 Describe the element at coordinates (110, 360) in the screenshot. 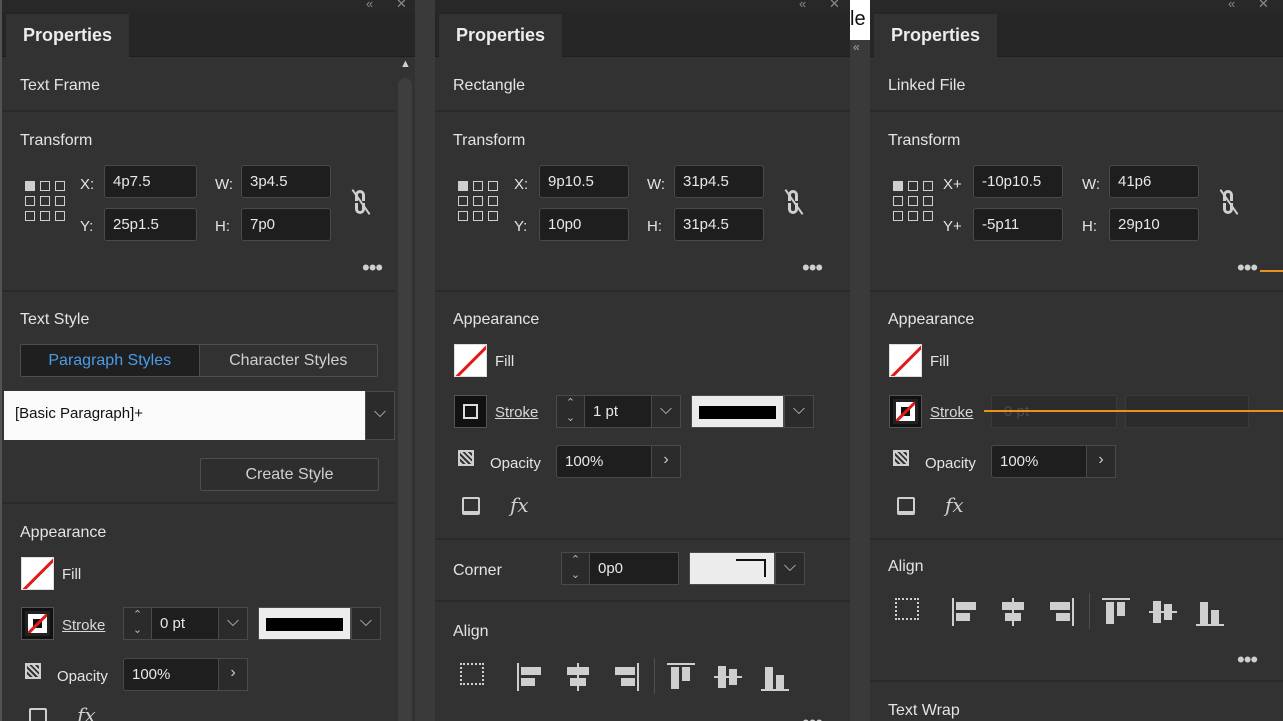

I see `tab-paragraph-styles: Paragraph Styles` at that location.